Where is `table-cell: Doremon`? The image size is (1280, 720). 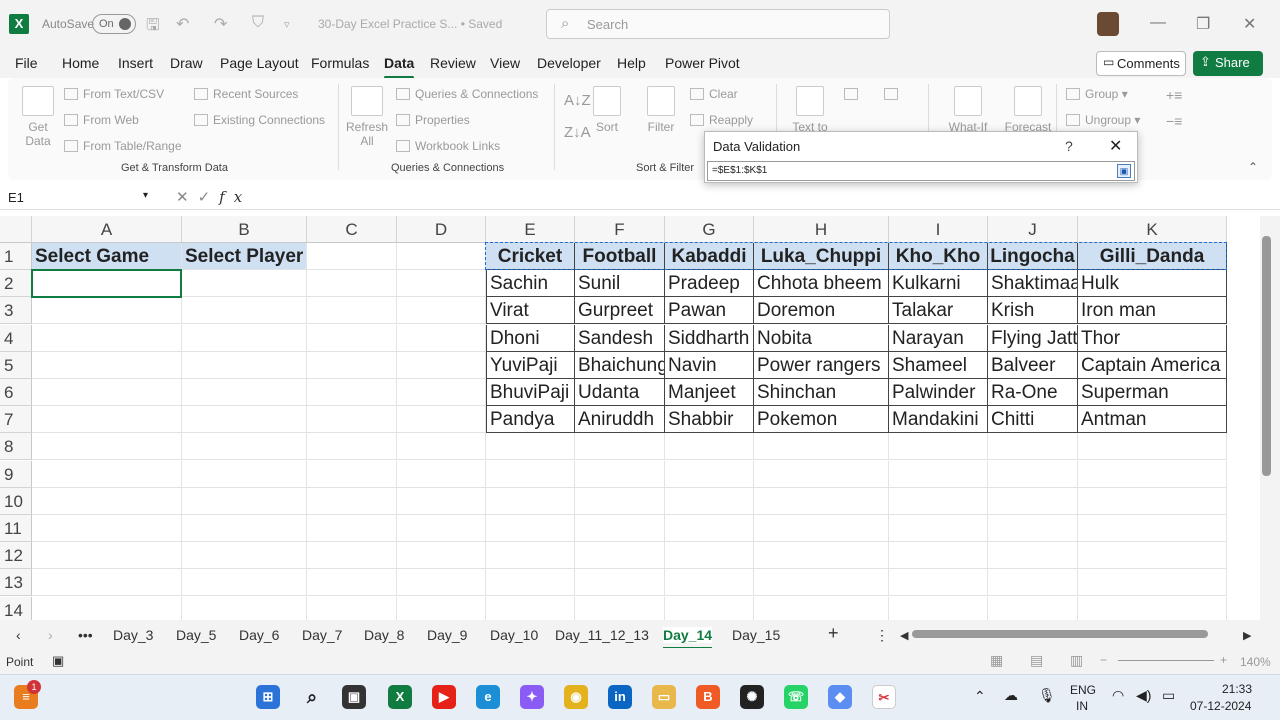
table-cell: Doremon is located at coordinates (821, 311).